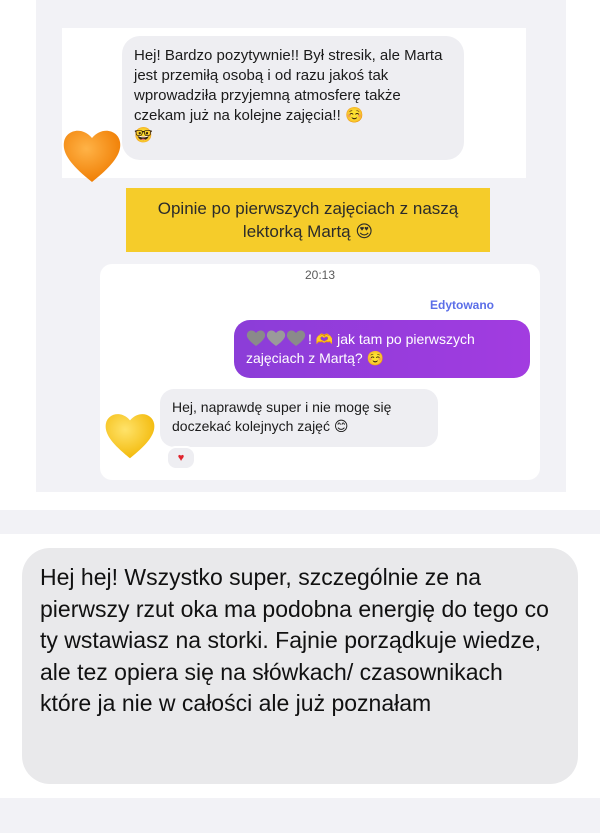 The height and width of the screenshot is (833, 600). What do you see at coordinates (276, 338) in the screenshot?
I see `gray-hearts-icon` at bounding box center [276, 338].